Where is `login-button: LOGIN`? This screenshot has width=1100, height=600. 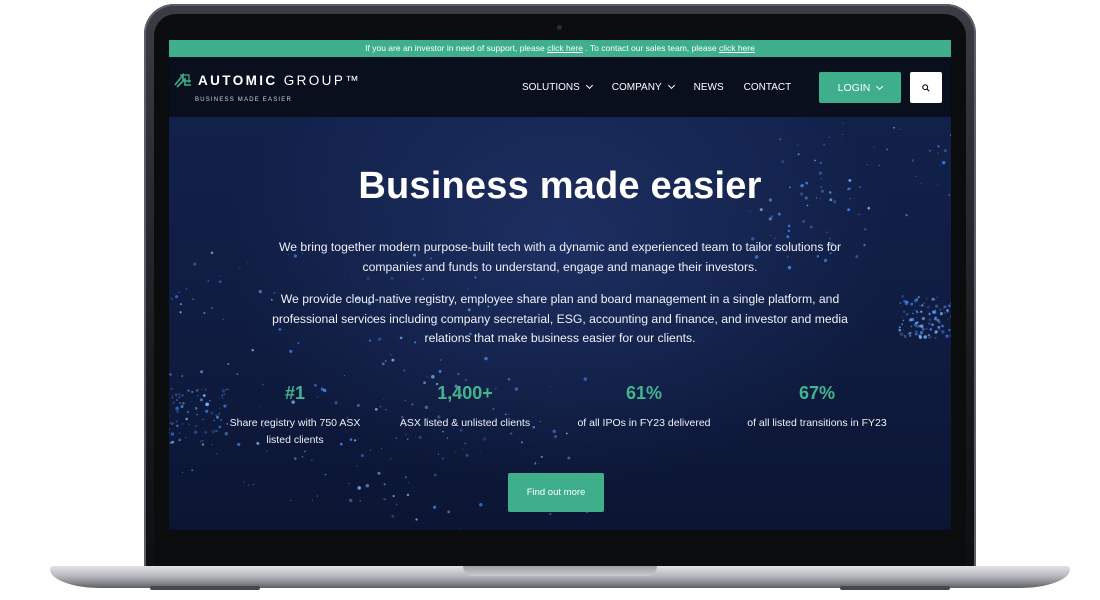
login-button: LOGIN is located at coordinates (860, 87).